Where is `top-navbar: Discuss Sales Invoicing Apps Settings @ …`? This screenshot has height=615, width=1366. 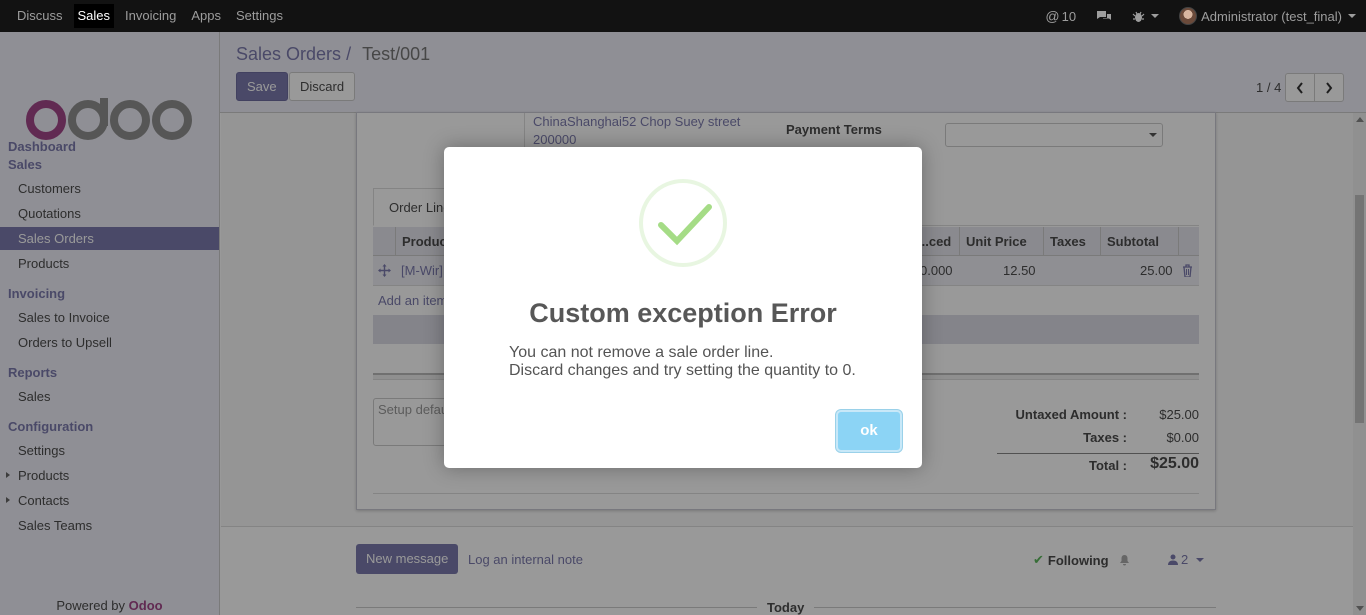
top-navbar: Discuss Sales Invoicing Apps Settings @ … is located at coordinates (683, 16).